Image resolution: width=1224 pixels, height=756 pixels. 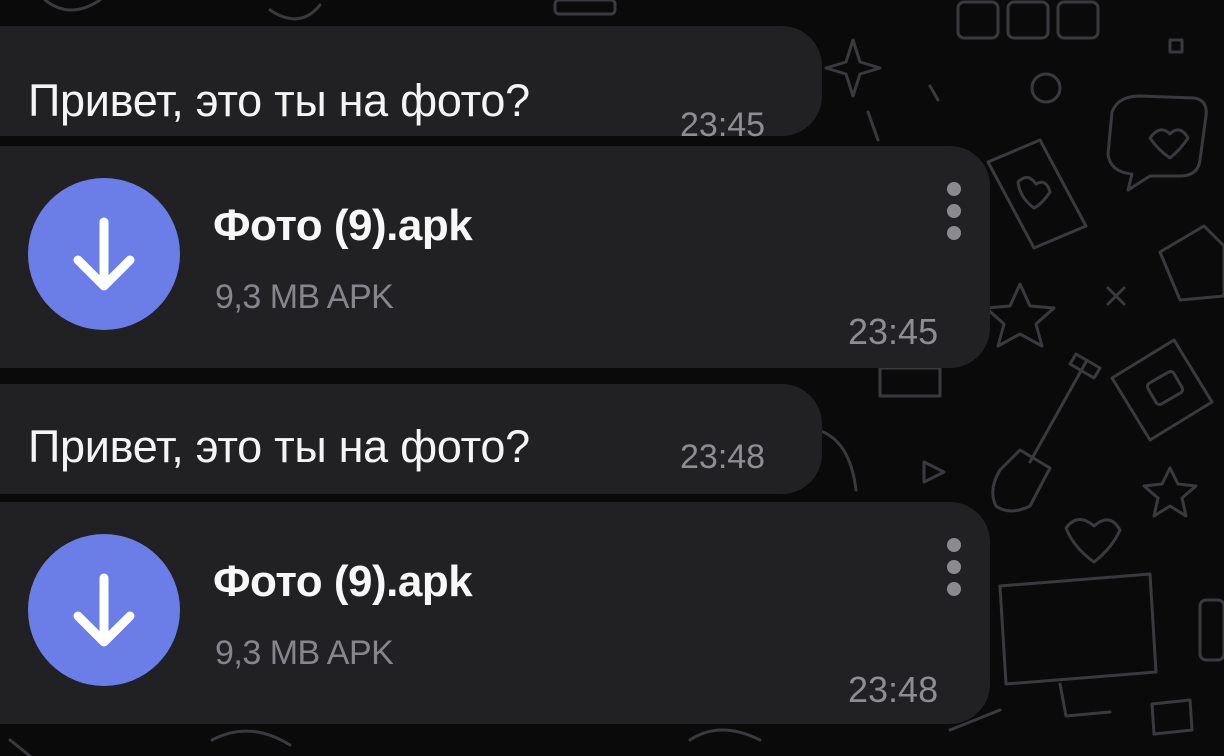 I want to click on message-bubble: Привет, это ты на фото? 23:45, so click(x=411, y=84).